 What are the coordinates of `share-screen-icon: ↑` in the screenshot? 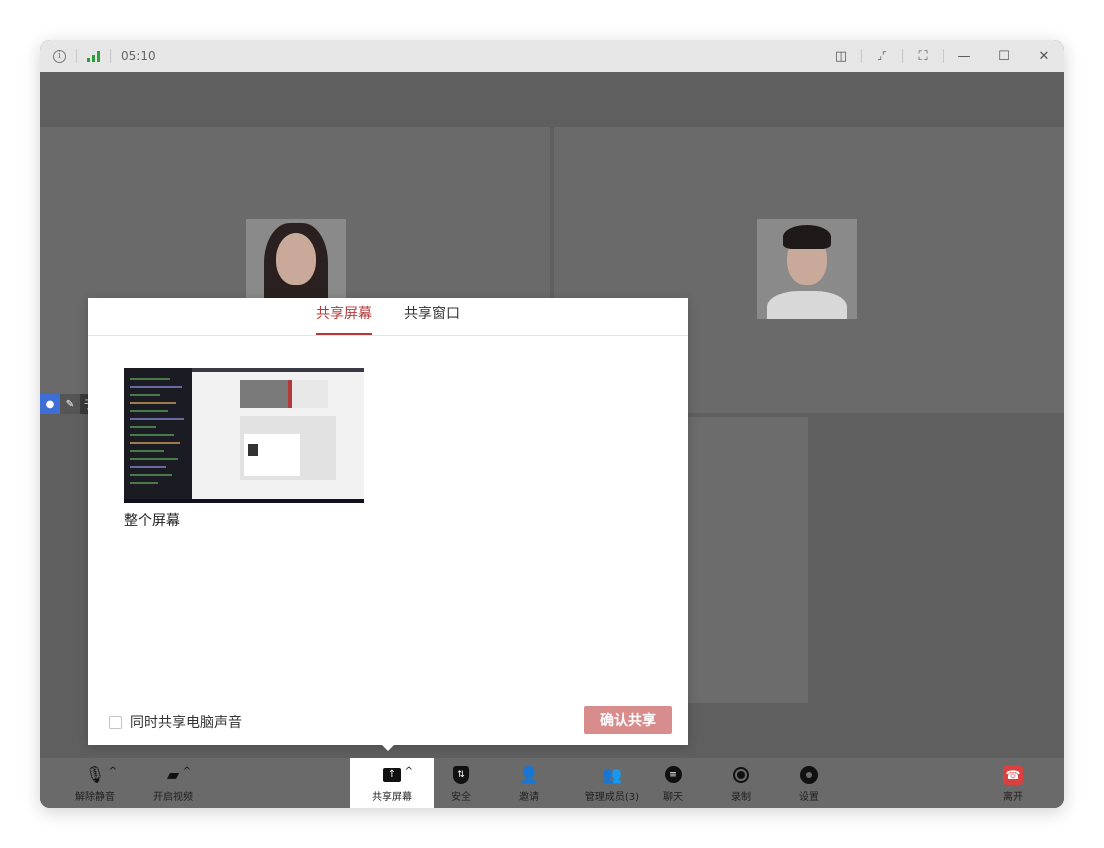 It's located at (392, 774).